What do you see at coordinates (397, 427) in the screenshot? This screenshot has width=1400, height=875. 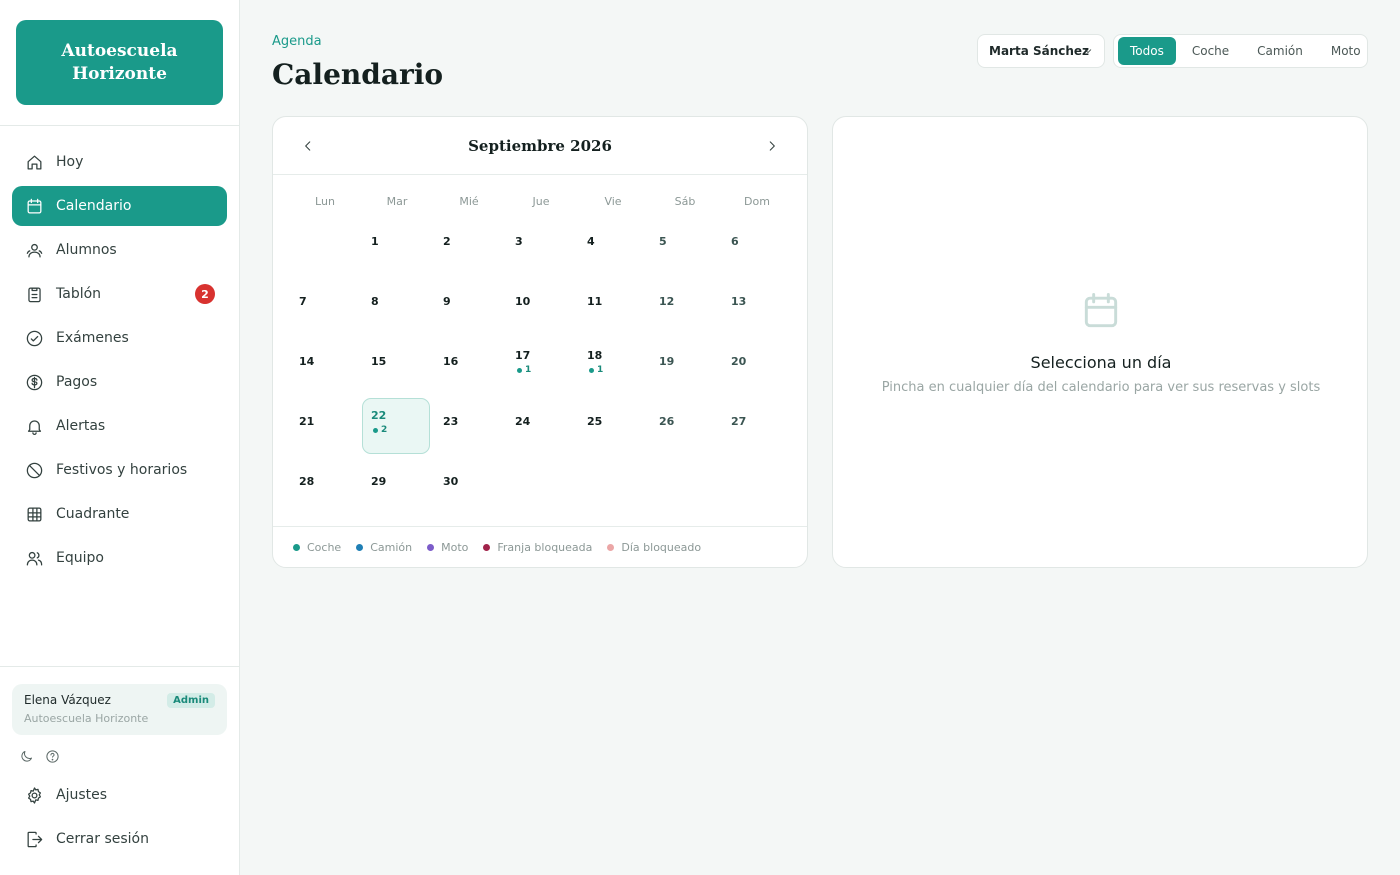 I see `day-cell-selected: 22 2` at bounding box center [397, 427].